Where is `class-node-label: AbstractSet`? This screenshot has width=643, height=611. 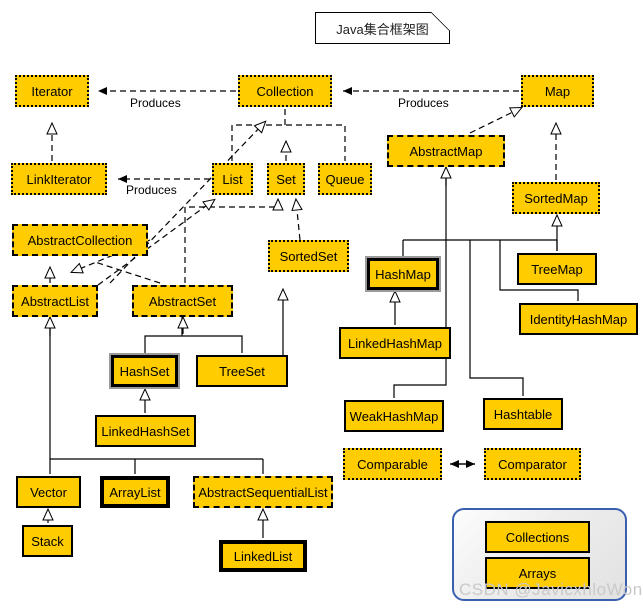 class-node-label: AbstractSet is located at coordinates (182, 301).